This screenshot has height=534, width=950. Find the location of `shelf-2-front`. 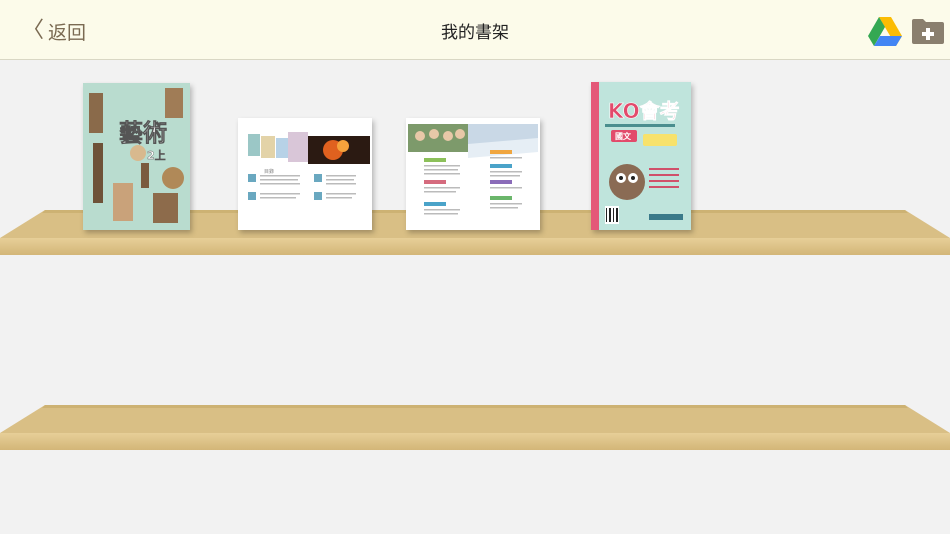

shelf-2-front is located at coordinates (475, 441).